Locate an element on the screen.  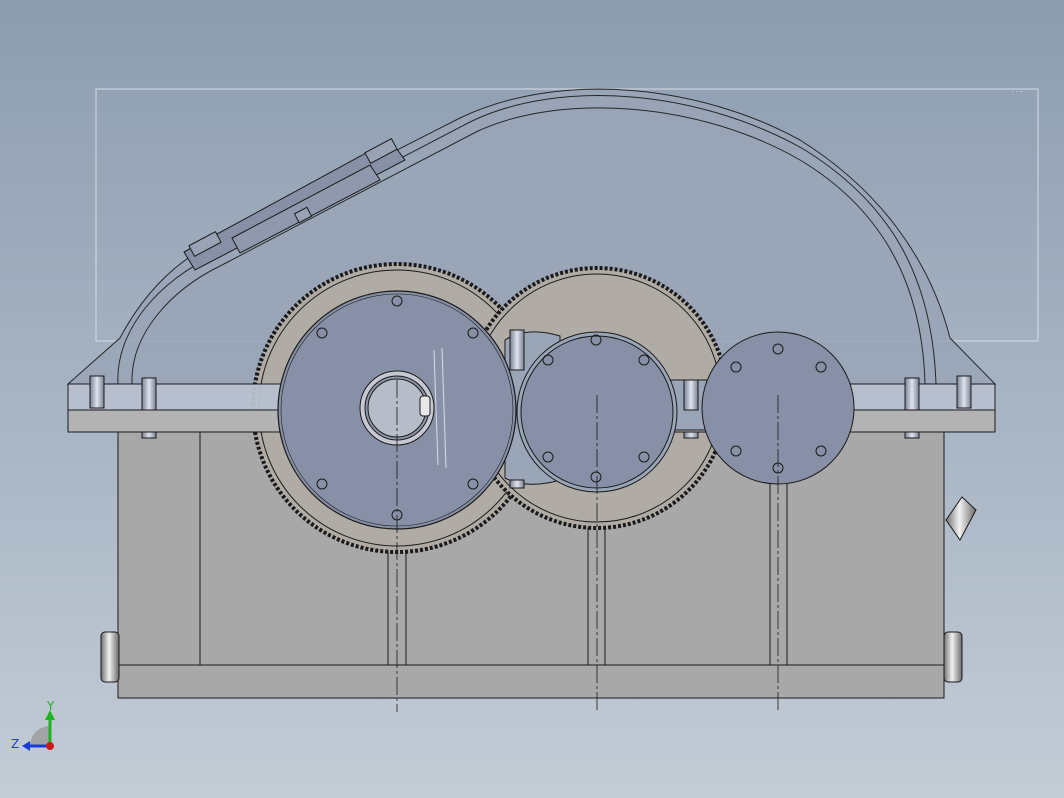
drain-plug-left is located at coordinates (110, 657).